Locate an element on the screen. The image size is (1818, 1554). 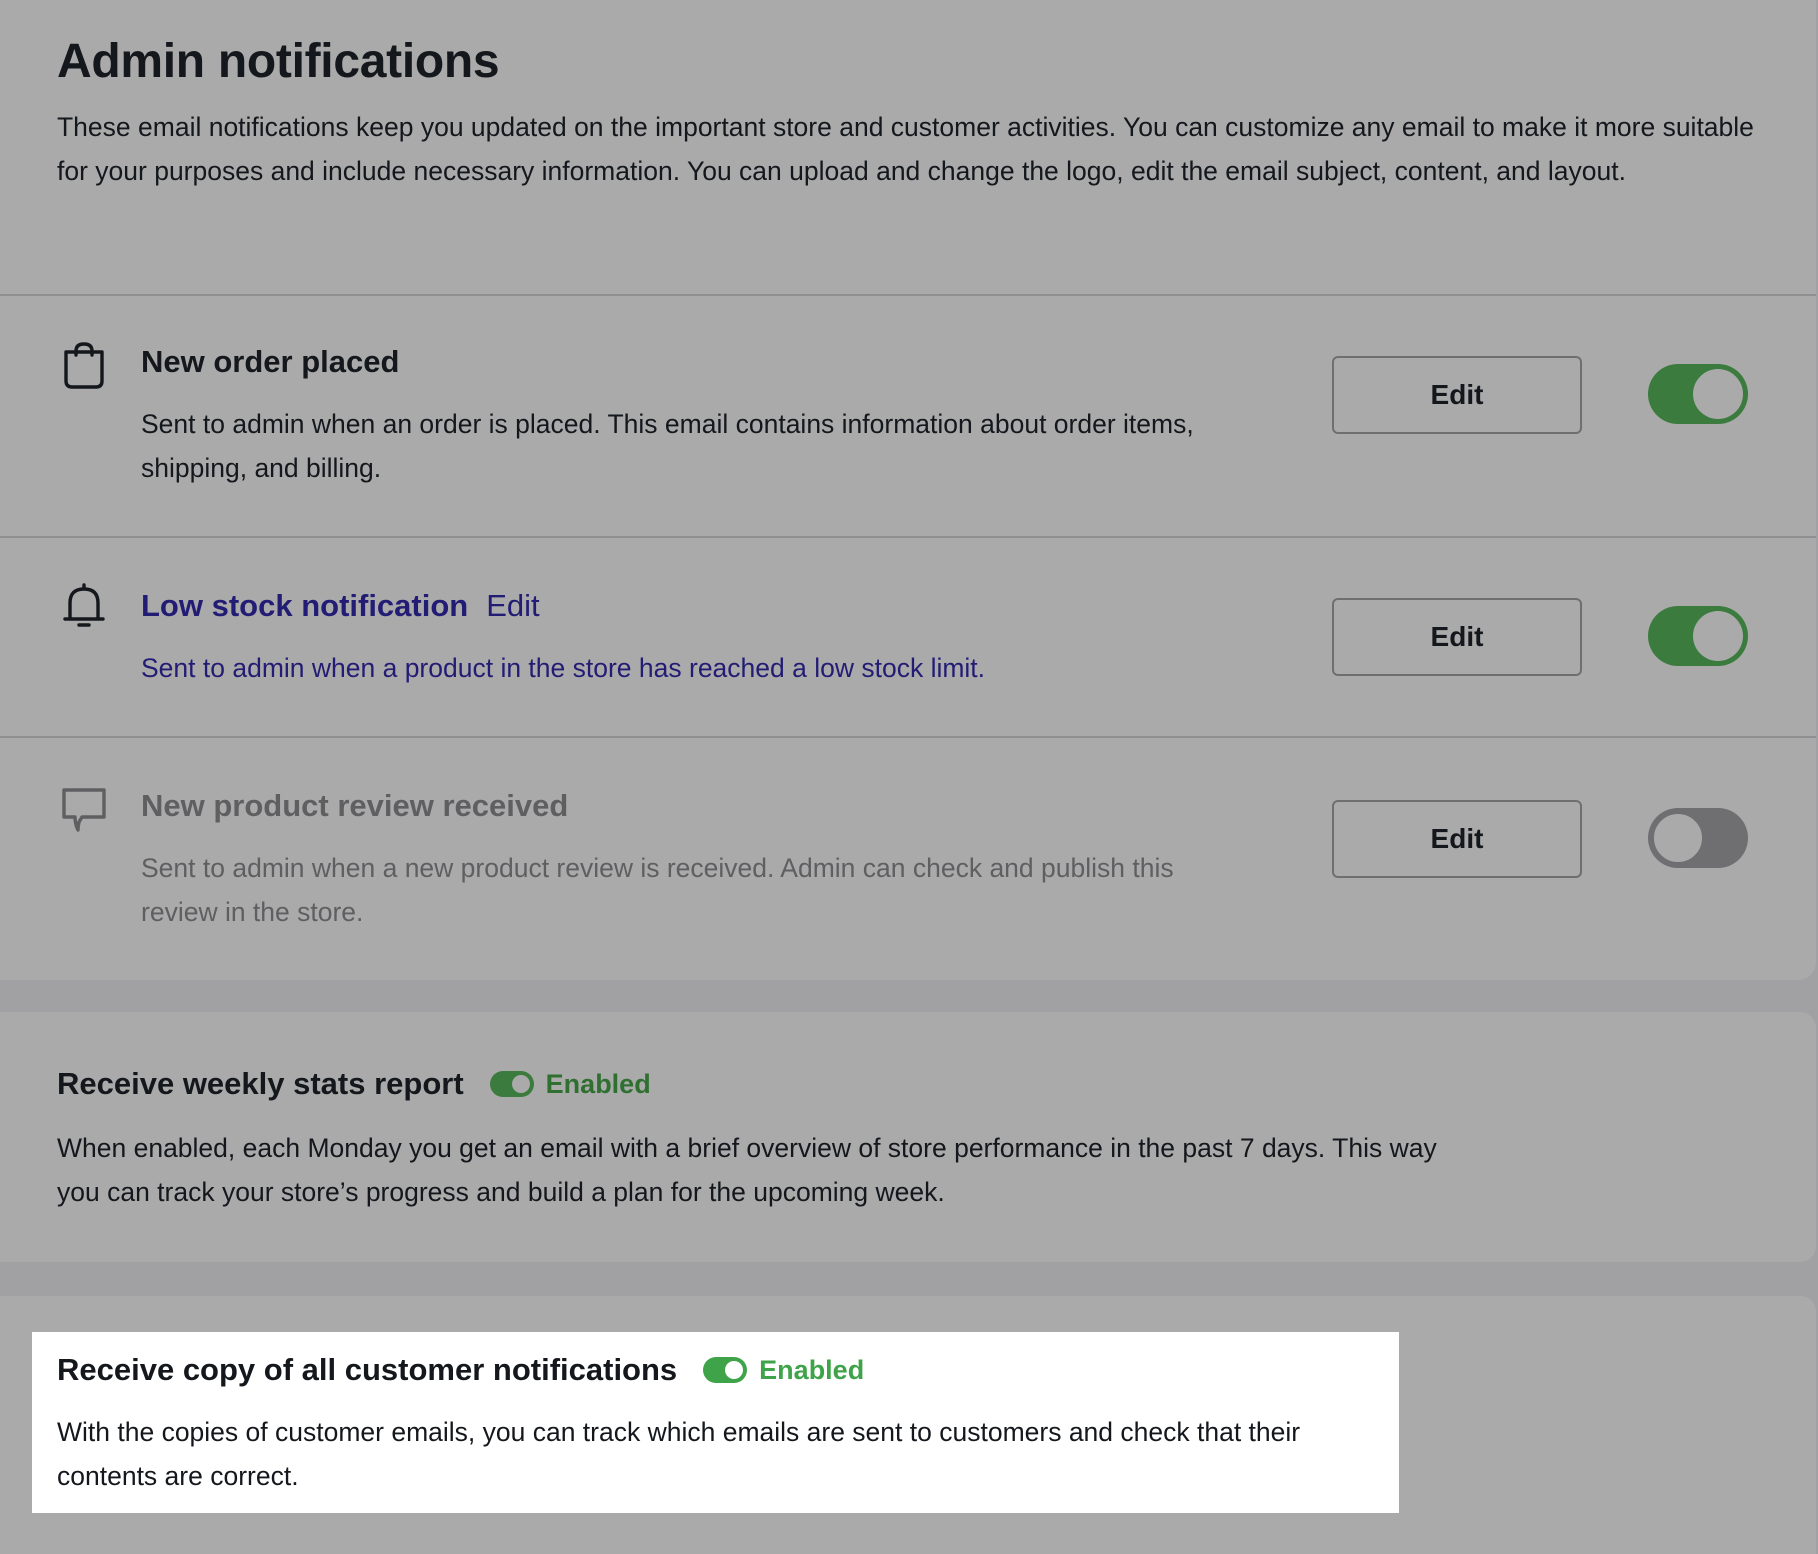
weekly-report-toggle is located at coordinates (511, 1084).